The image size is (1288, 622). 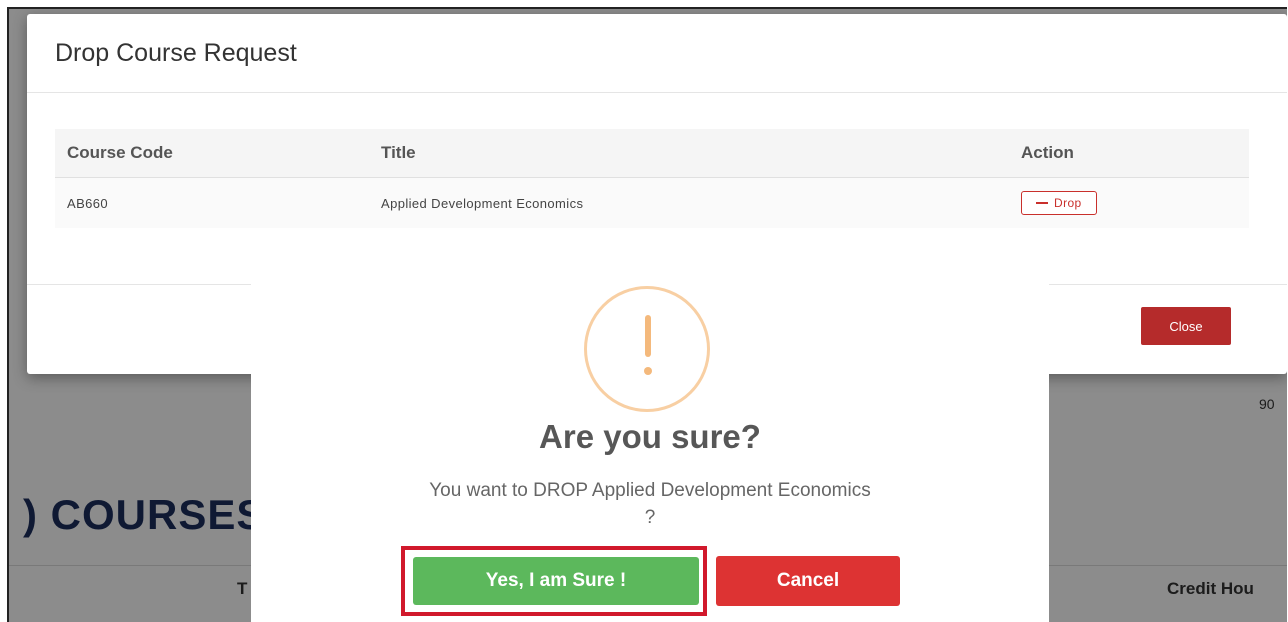 I want to click on drop-button-label: Drop, so click(x=1068, y=203).